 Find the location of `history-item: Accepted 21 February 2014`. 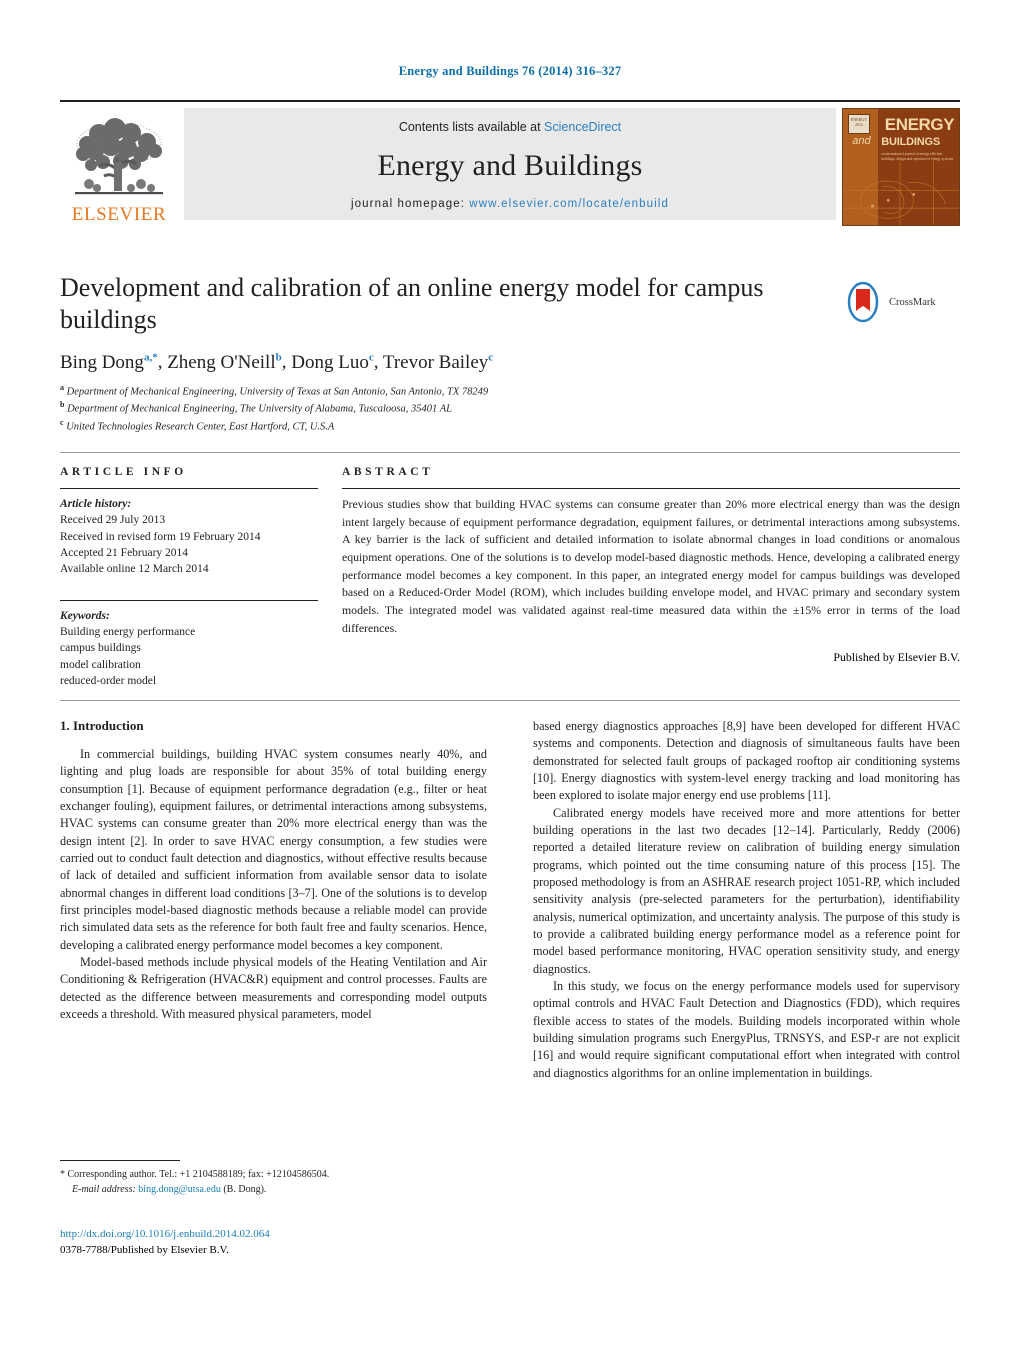

history-item: Accepted 21 February 2014 is located at coordinates (124, 552).